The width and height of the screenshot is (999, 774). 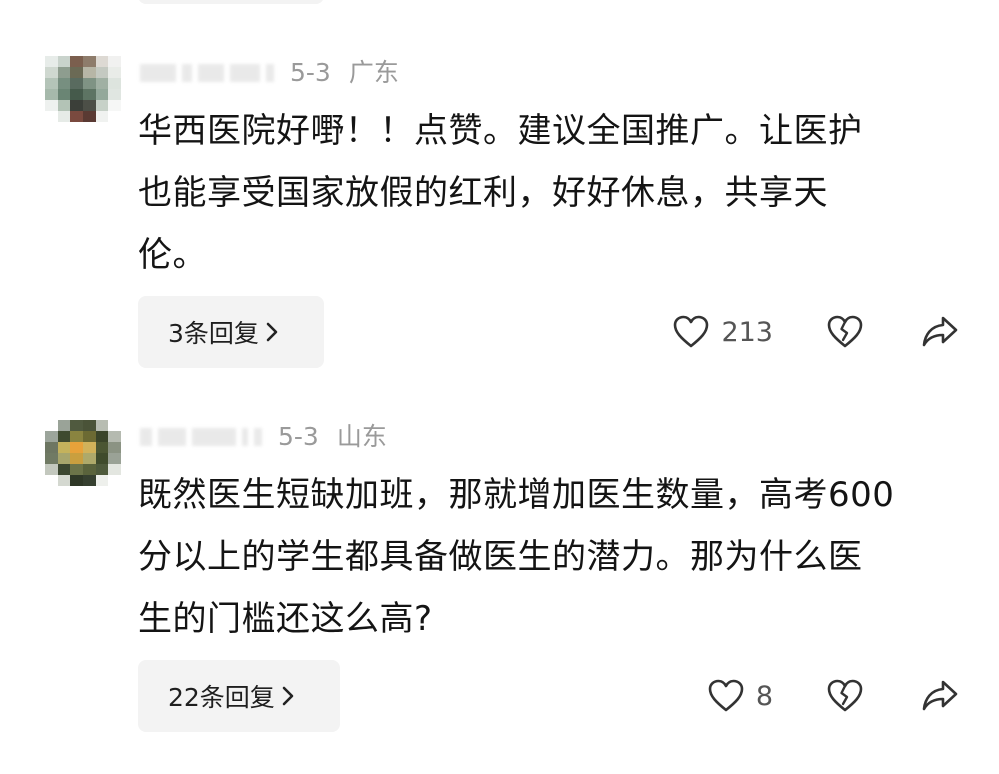 I want to click on comment-actions: 8, so click(x=833, y=696).